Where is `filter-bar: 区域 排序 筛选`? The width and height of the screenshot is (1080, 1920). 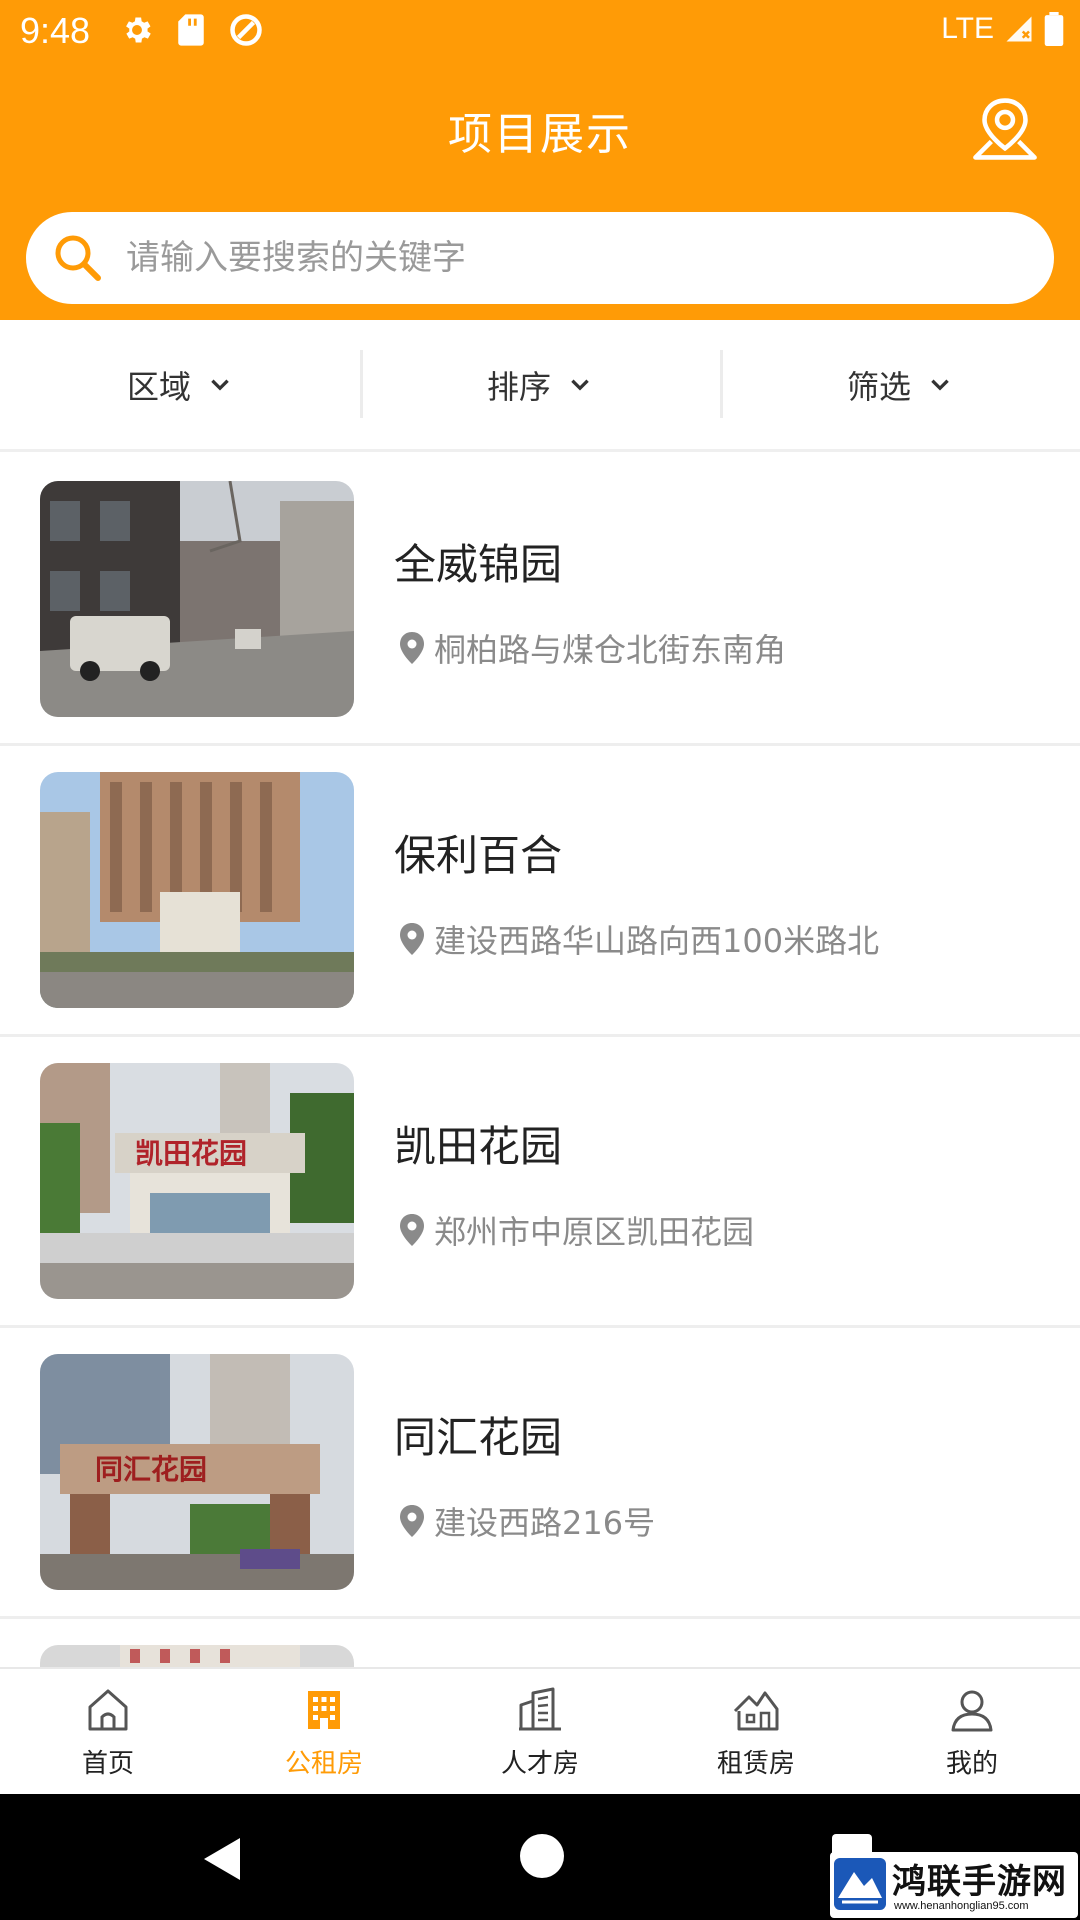
filter-bar: 区域 排序 筛选 is located at coordinates (540, 386).